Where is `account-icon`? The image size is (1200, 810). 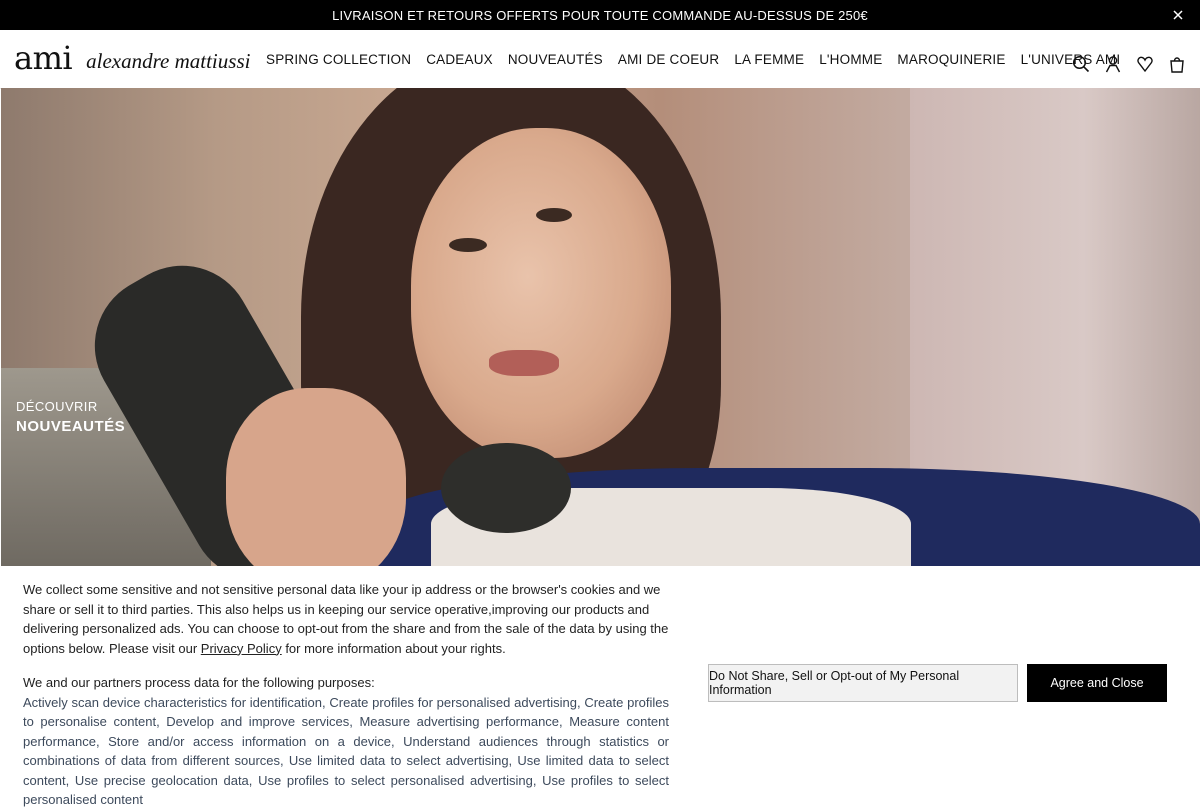 account-icon is located at coordinates (1113, 64).